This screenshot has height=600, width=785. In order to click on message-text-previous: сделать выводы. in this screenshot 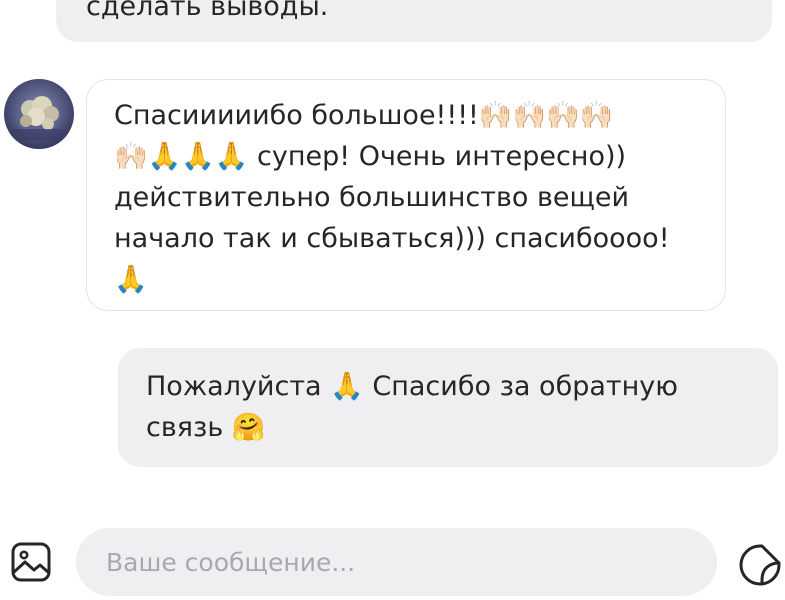, I will do `click(207, 11)`.